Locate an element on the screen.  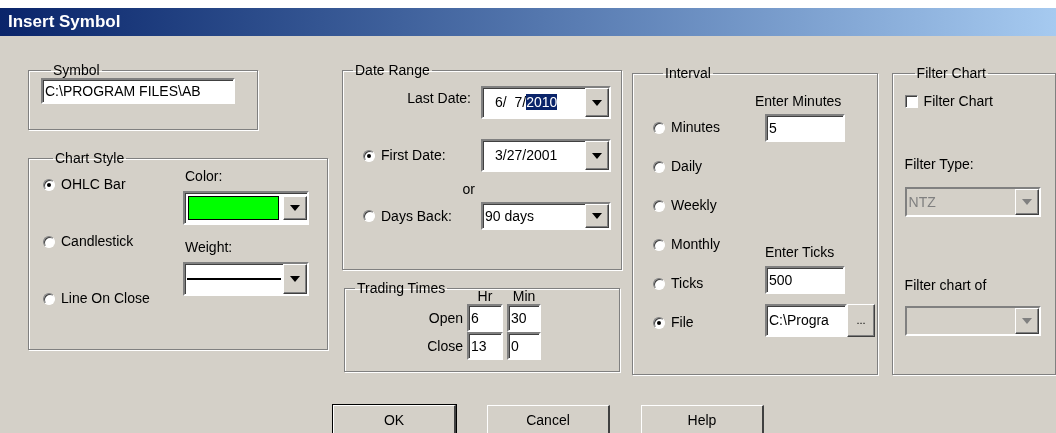
group-label: Chart Style is located at coordinates (90, 158).